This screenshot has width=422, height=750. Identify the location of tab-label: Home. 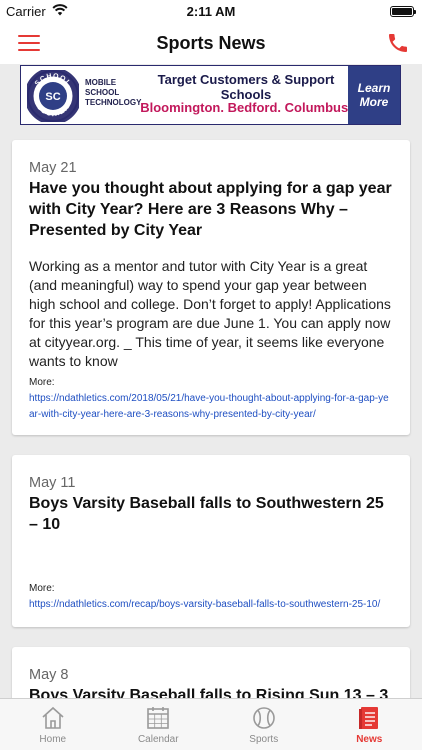
(53, 739).